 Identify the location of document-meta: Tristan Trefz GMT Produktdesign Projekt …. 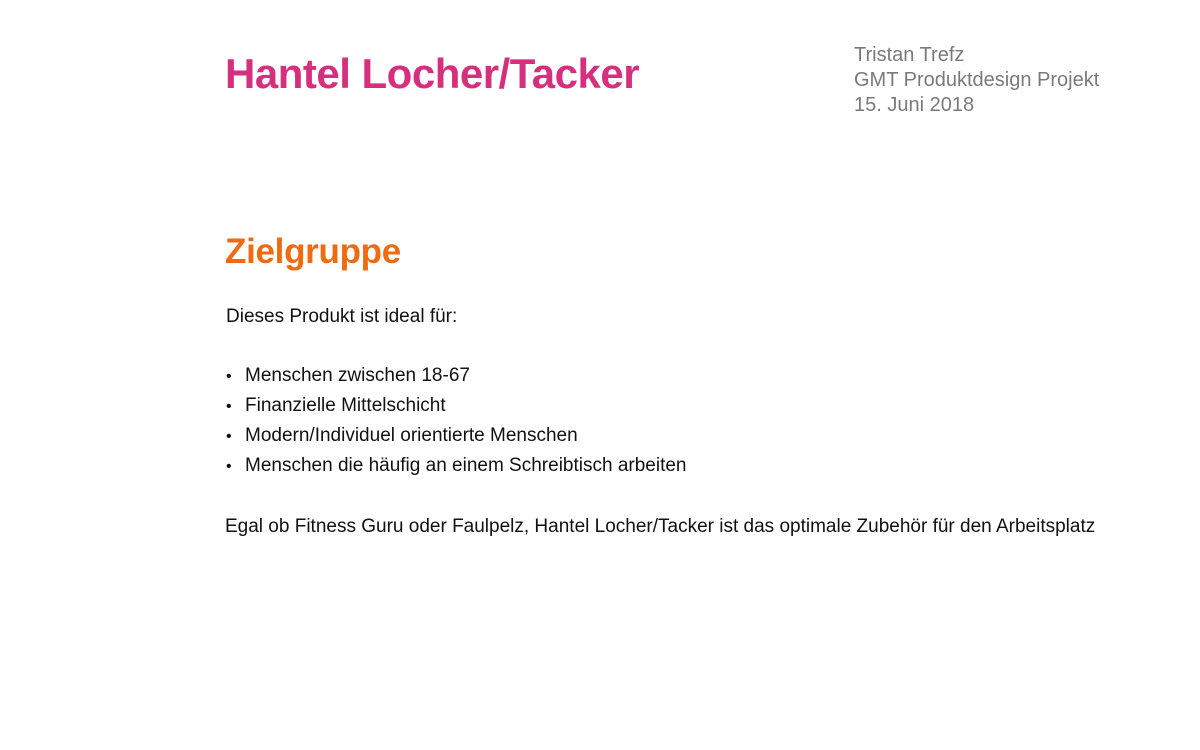
(976, 80).